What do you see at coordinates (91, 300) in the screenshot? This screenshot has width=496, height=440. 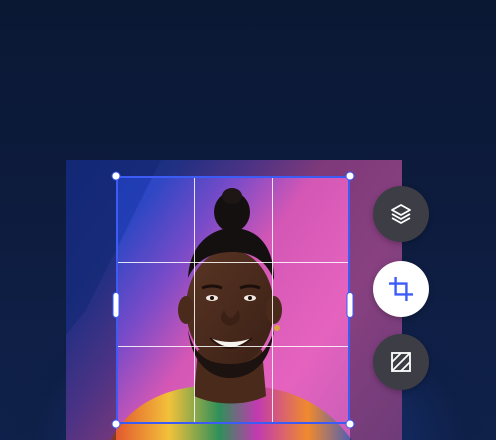 I see `crop-mask-left` at bounding box center [91, 300].